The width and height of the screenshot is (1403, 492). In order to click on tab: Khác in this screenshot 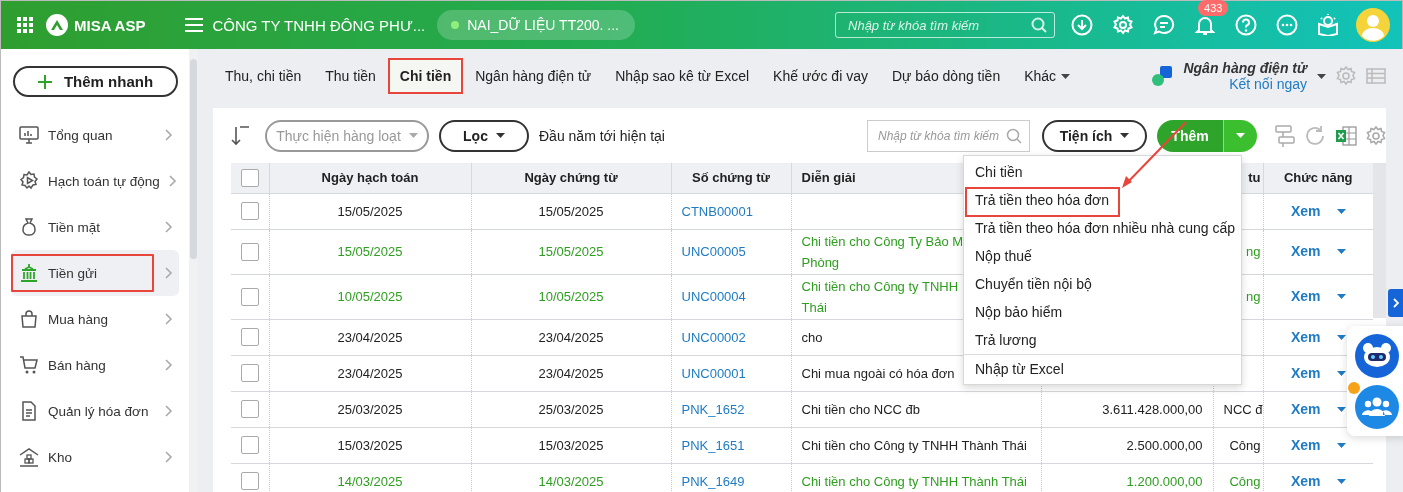, I will do `click(1047, 76)`.